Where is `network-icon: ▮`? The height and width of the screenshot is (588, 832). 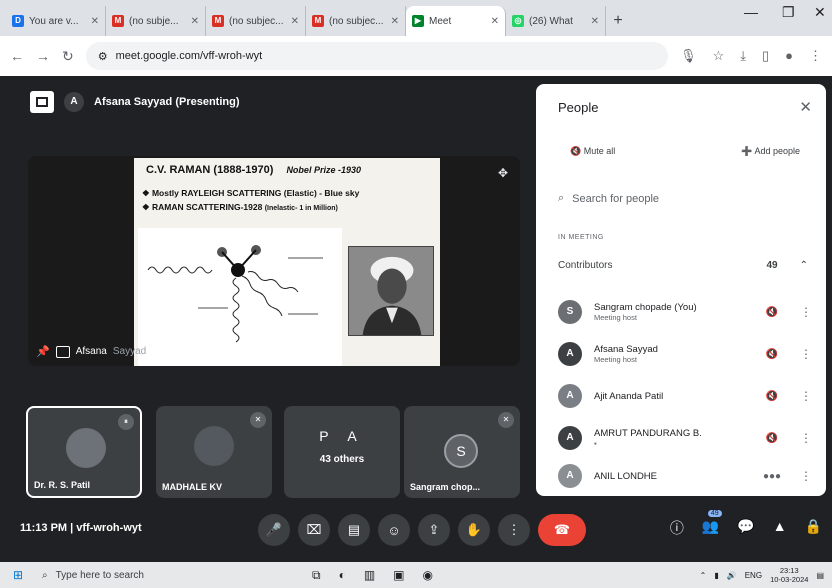
network-icon: ▮ is located at coordinates (716, 575).